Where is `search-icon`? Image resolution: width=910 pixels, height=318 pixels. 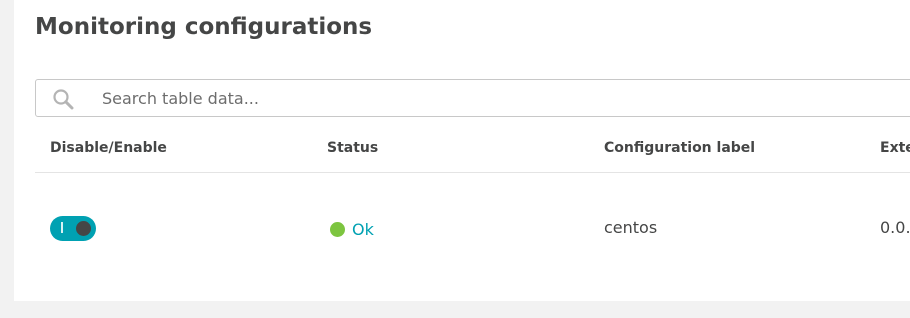 search-icon is located at coordinates (64, 99).